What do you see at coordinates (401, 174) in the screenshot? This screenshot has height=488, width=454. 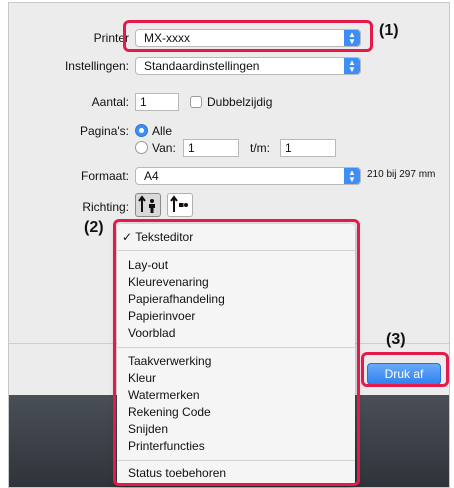 I see `format-size: 210 bij 297 mm` at bounding box center [401, 174].